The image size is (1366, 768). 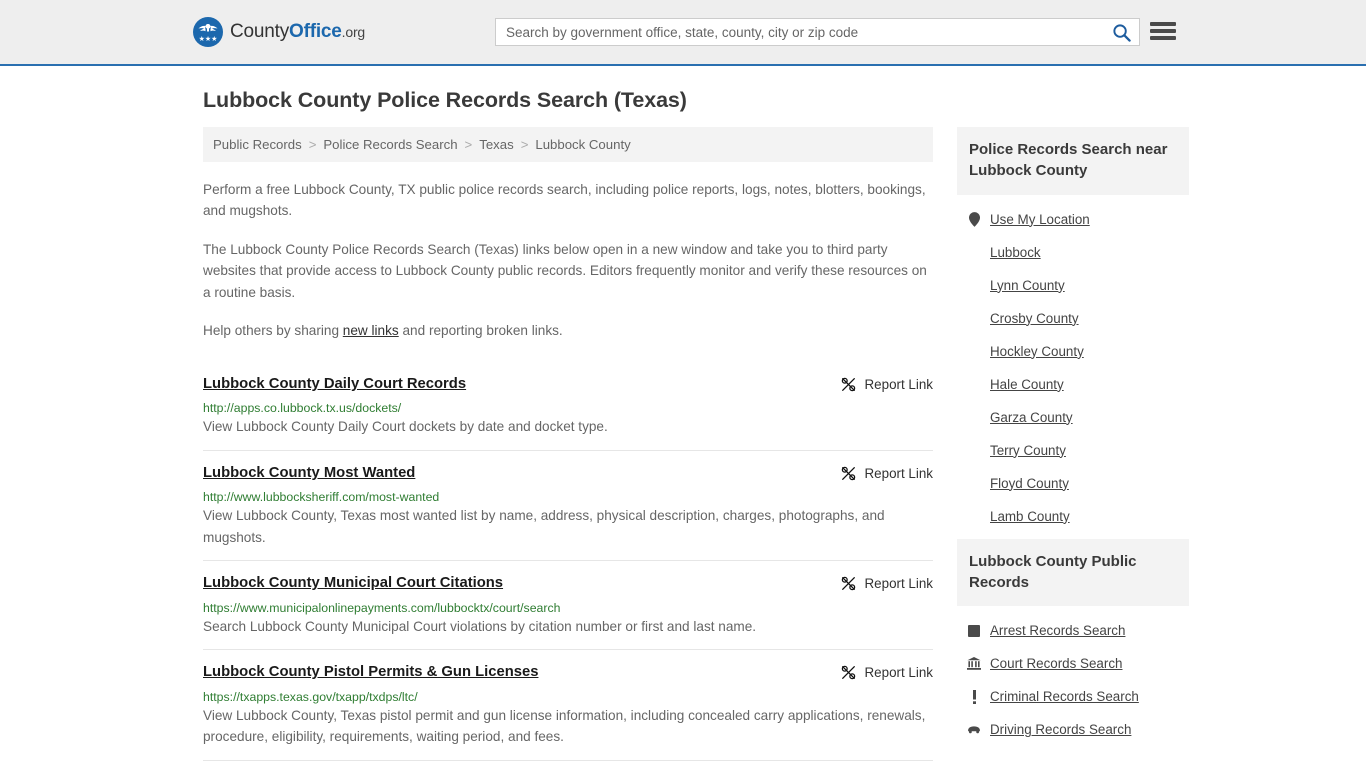 I want to click on breadcrumb-item-3: Lubbock County, so click(x=582, y=144).